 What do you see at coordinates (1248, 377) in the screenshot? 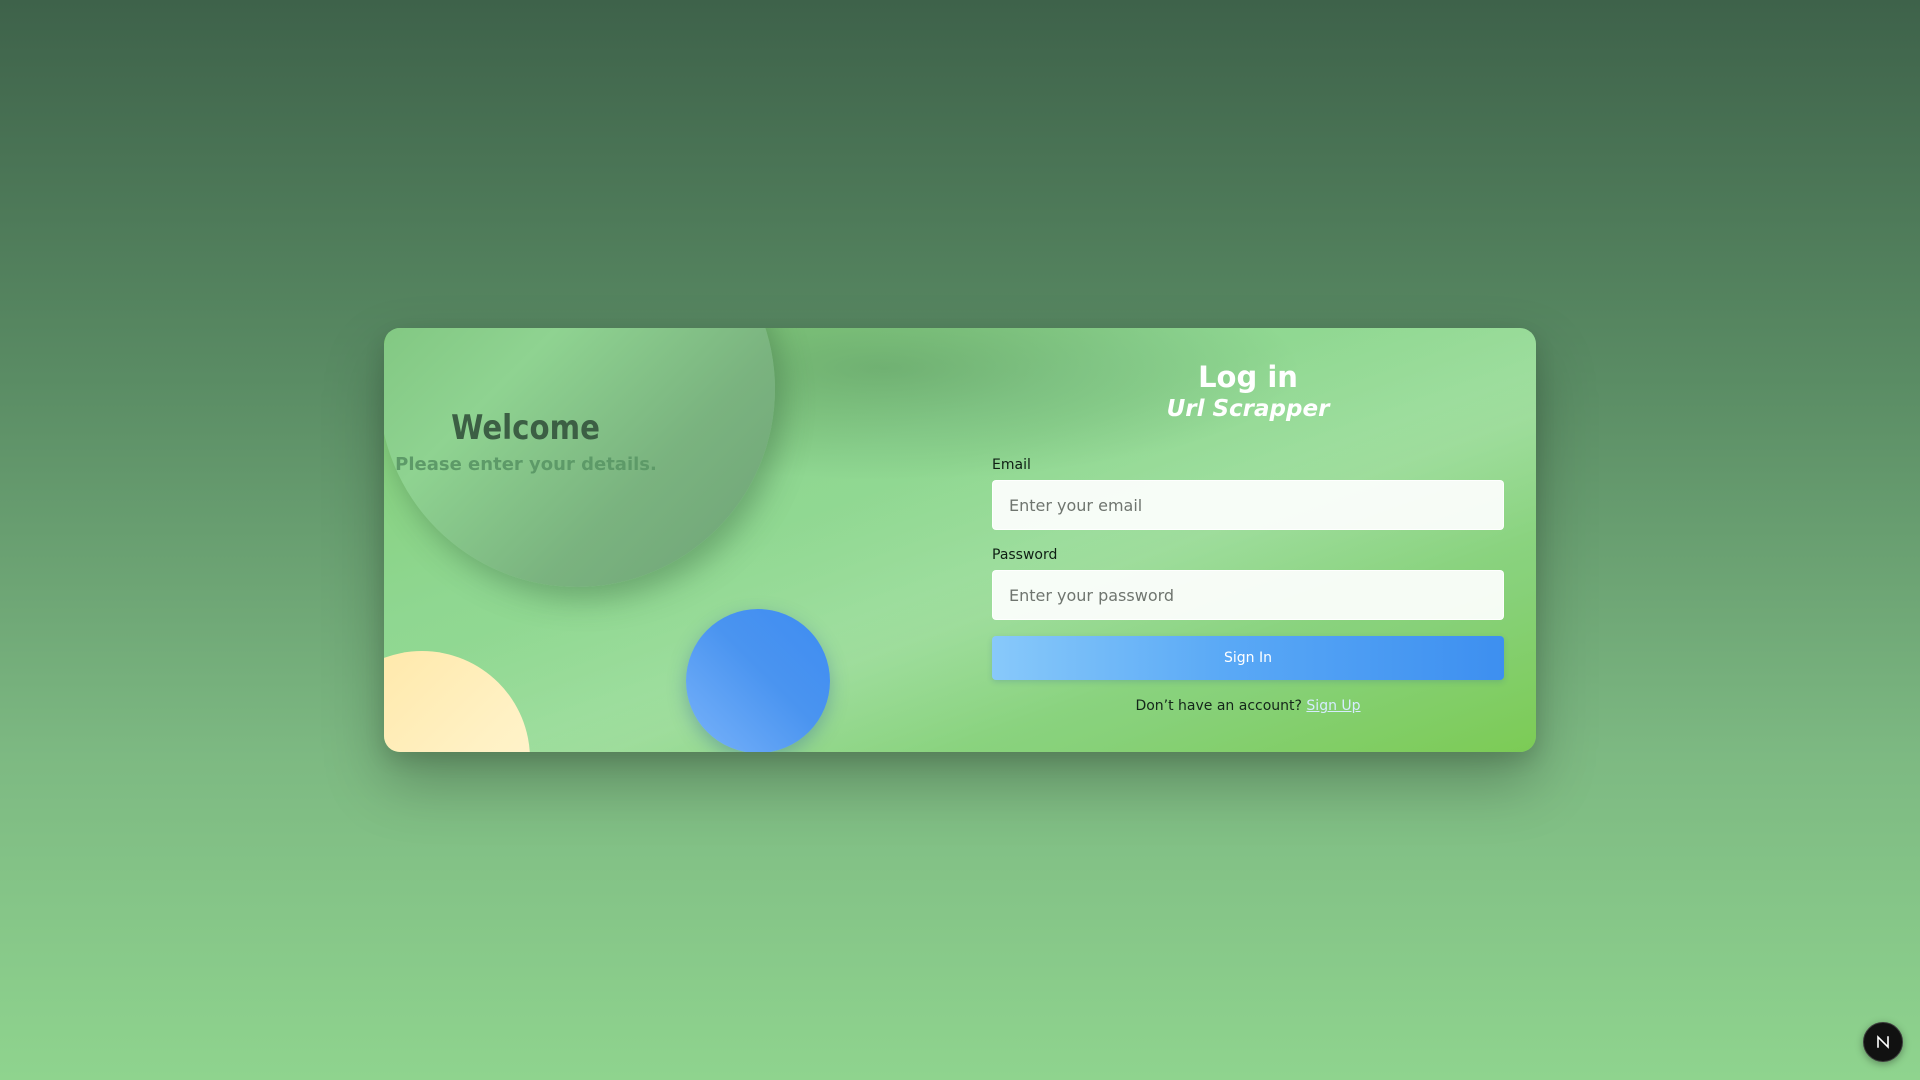
I see `login-title: Log in` at bounding box center [1248, 377].